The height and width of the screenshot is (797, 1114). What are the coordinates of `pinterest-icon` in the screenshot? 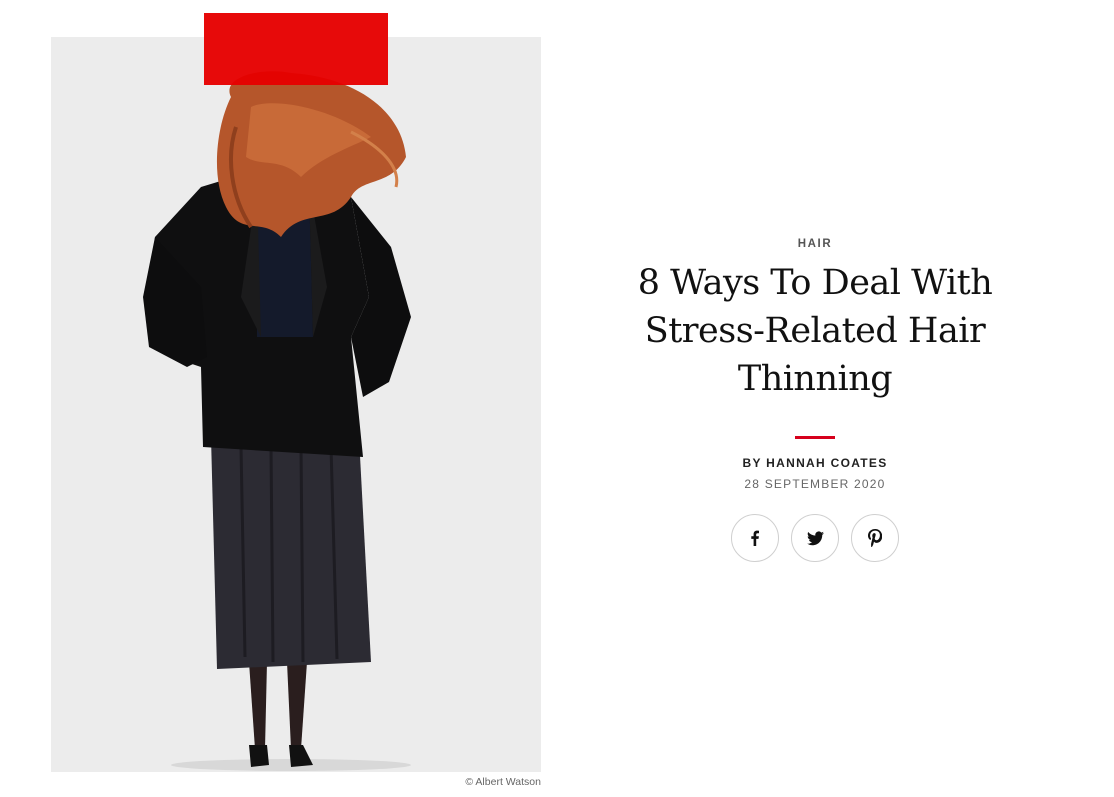 It's located at (875, 538).